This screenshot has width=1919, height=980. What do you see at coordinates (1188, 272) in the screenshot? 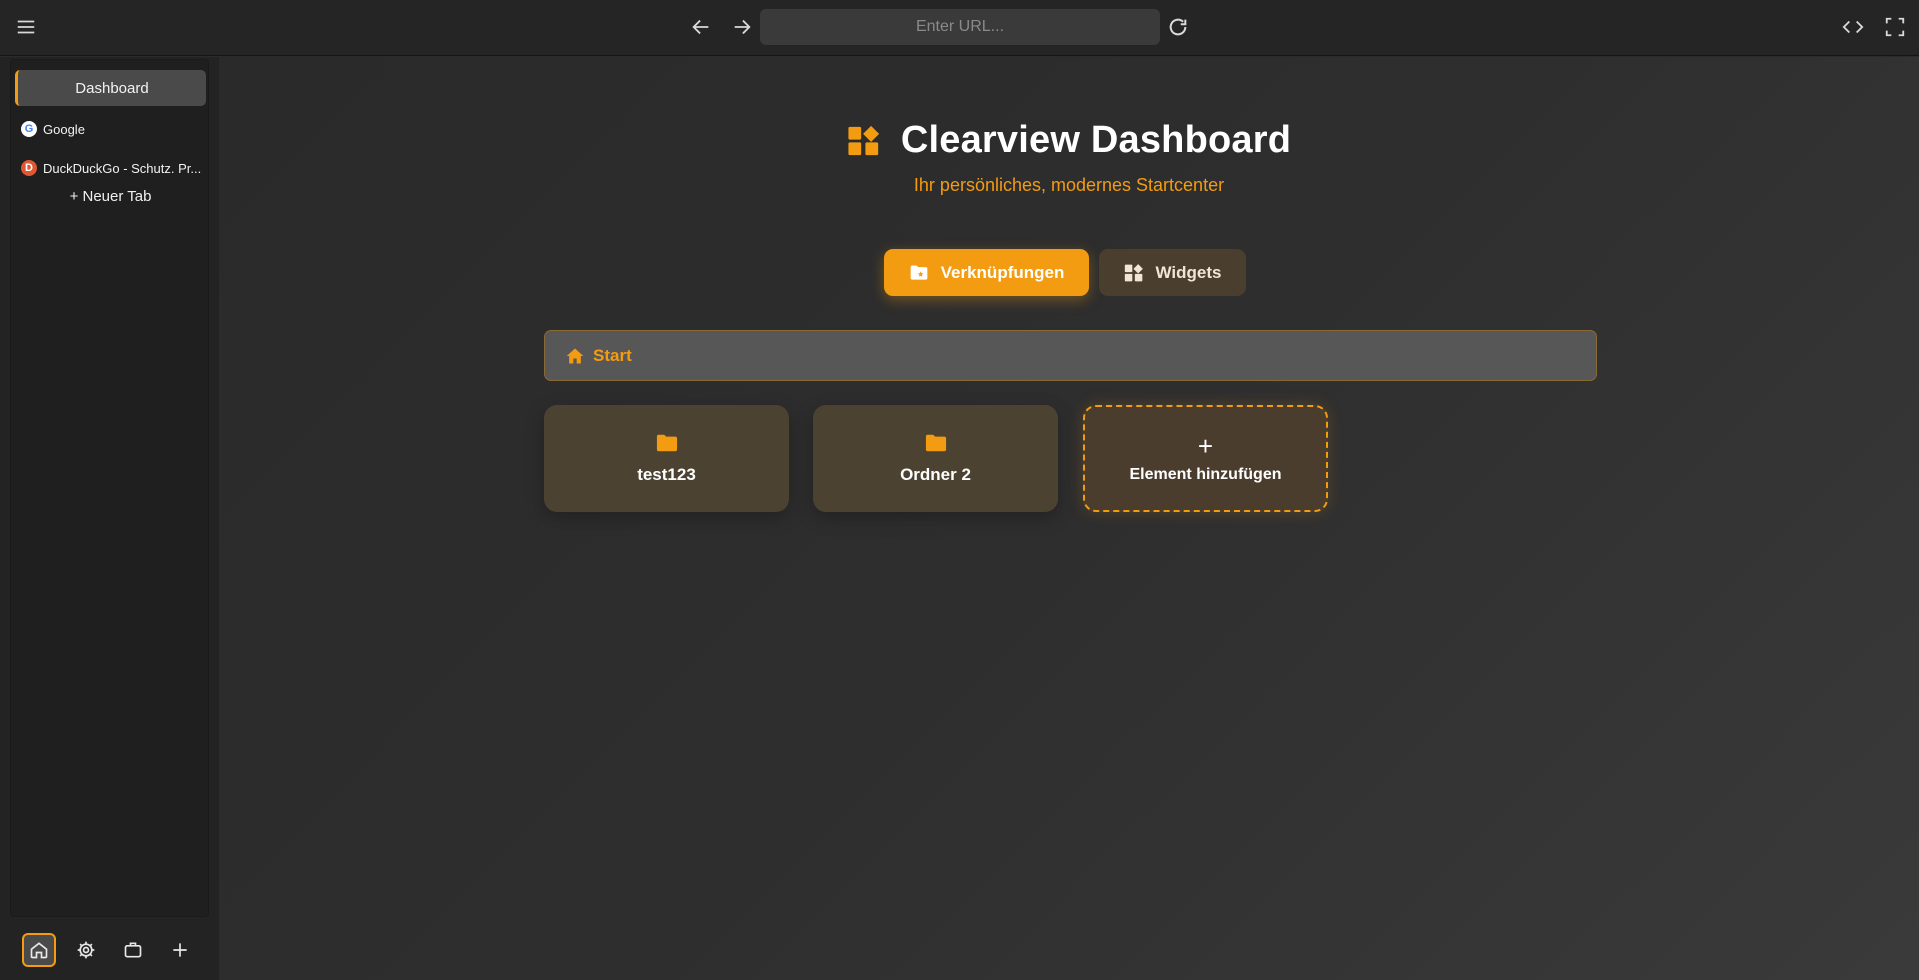
I see `widgets-tab-label: Widgets` at bounding box center [1188, 272].